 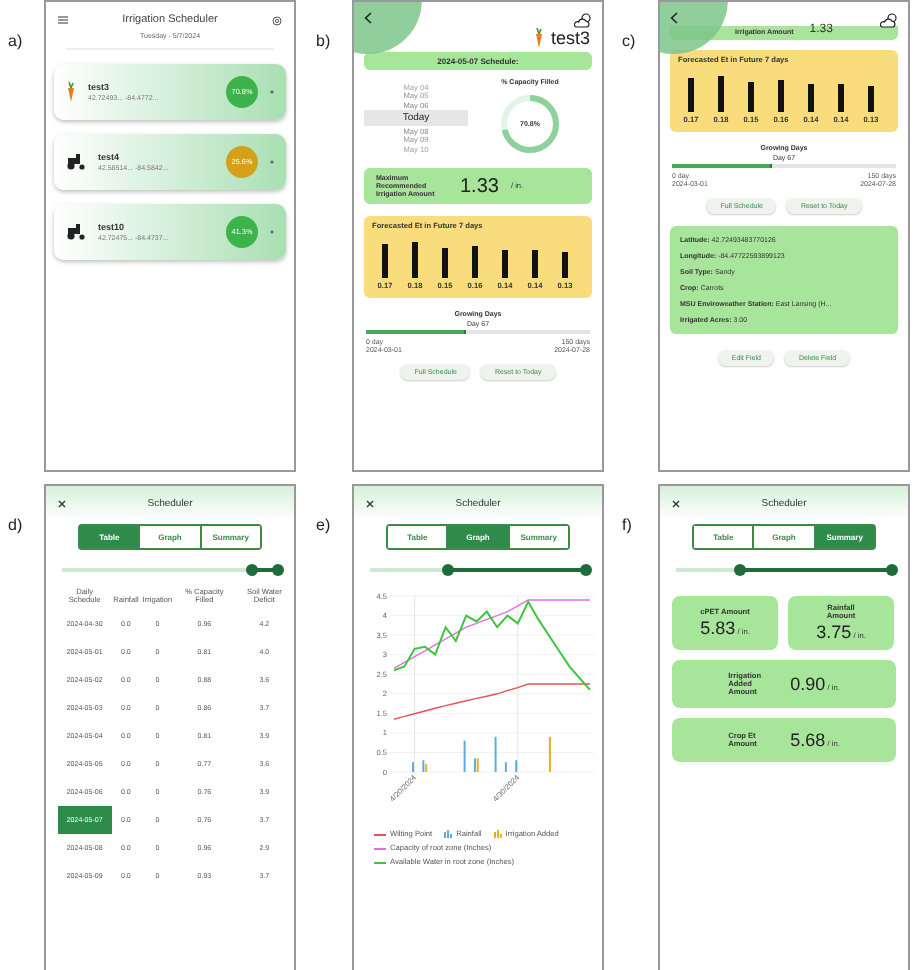 I want to click on panel-label: b), so click(x=323, y=40).